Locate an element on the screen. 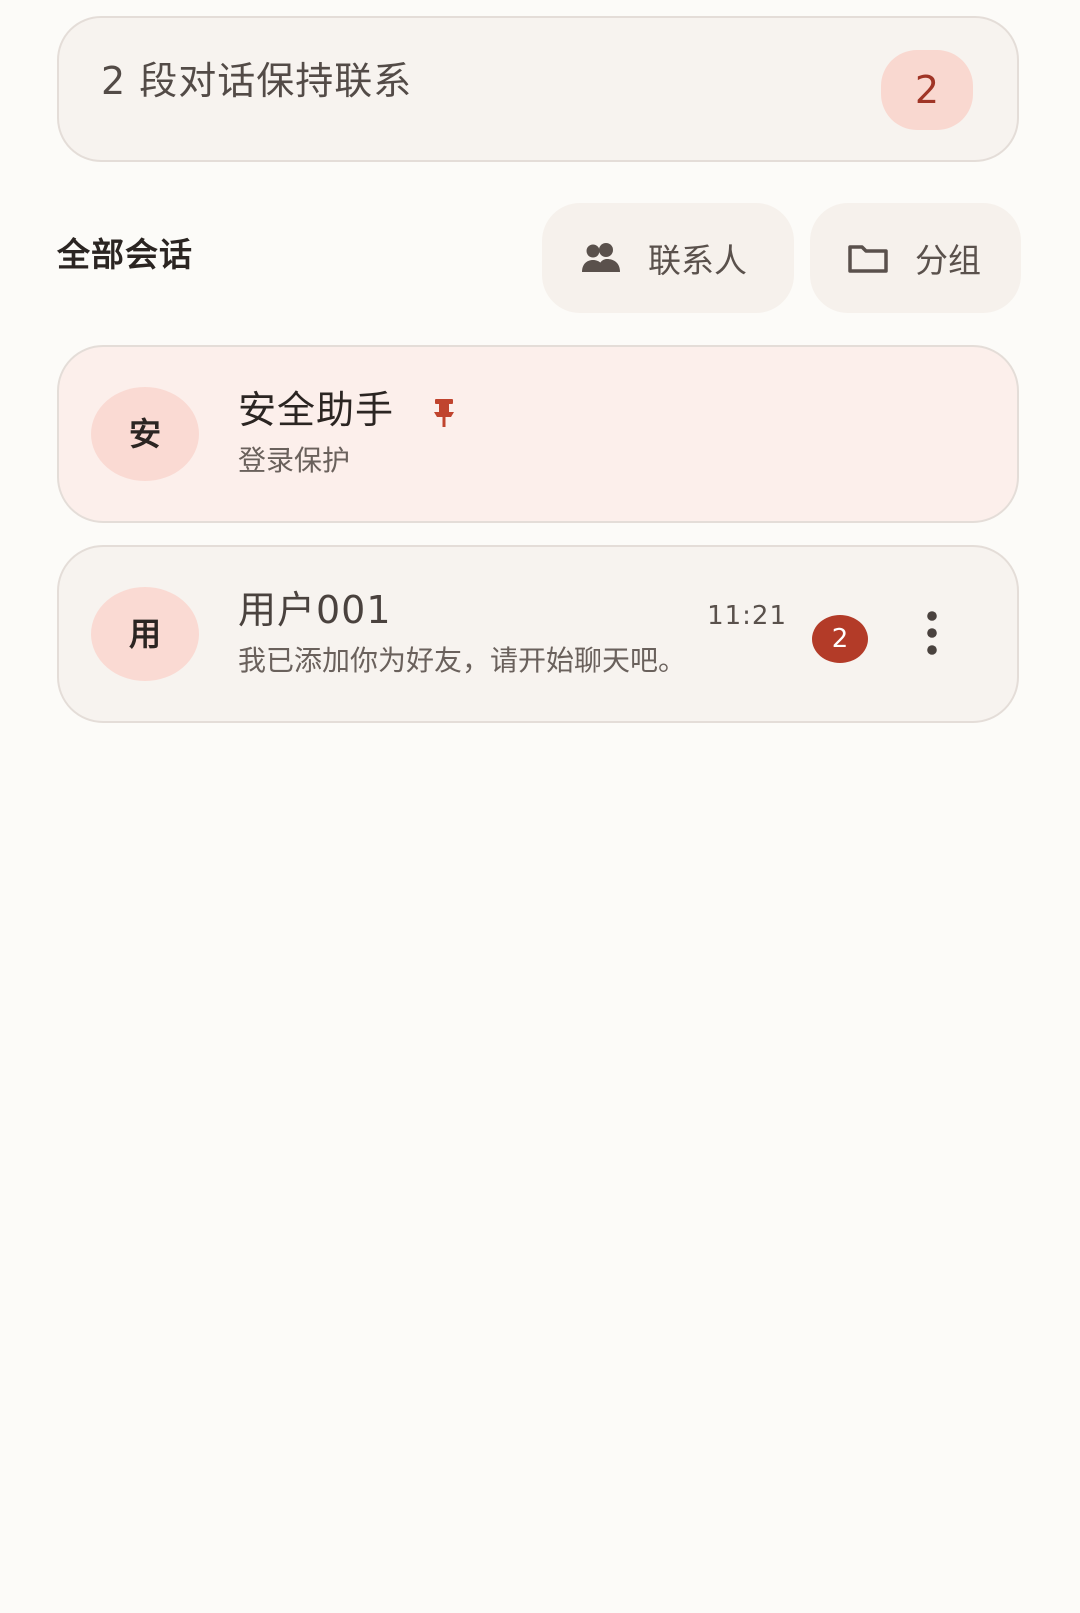 This screenshot has height=1613, width=1080. conversation-time: 11:21 is located at coordinates (747, 616).